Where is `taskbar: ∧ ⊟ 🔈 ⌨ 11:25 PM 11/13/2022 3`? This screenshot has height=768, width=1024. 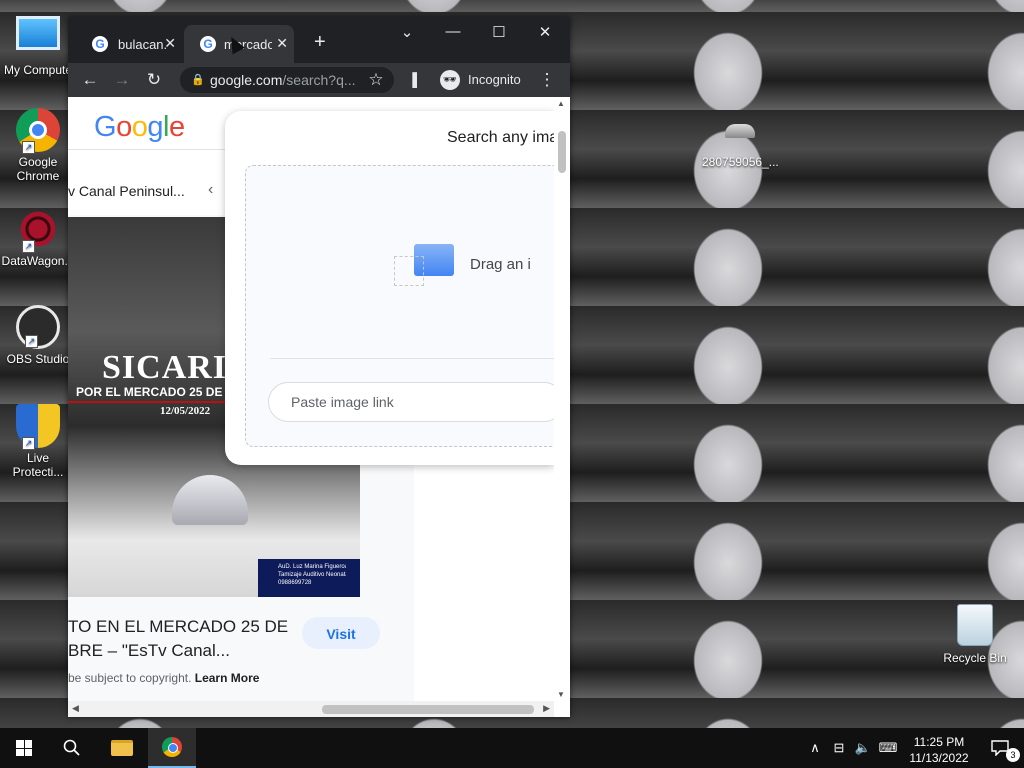 taskbar: ∧ ⊟ 🔈 ⌨ 11:25 PM 11/13/2022 3 is located at coordinates (512, 748).